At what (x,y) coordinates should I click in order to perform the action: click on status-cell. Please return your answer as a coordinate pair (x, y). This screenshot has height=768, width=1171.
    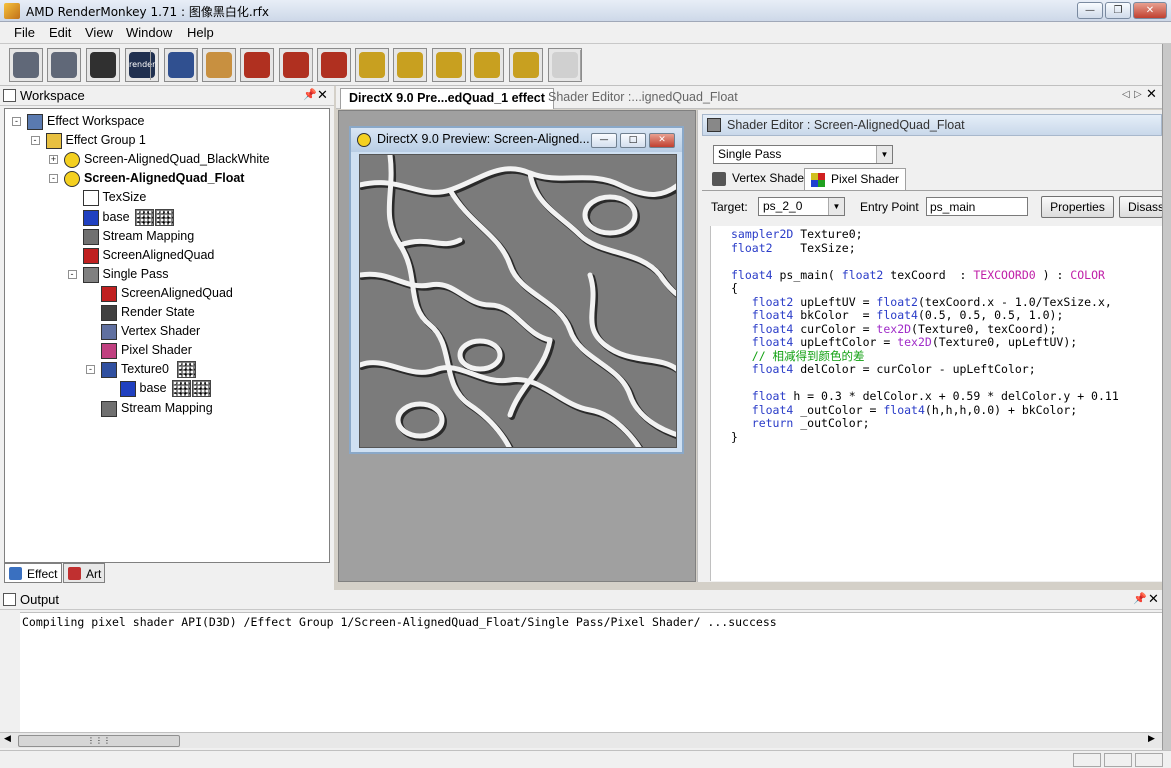
    Looking at the image, I should click on (1149, 760).